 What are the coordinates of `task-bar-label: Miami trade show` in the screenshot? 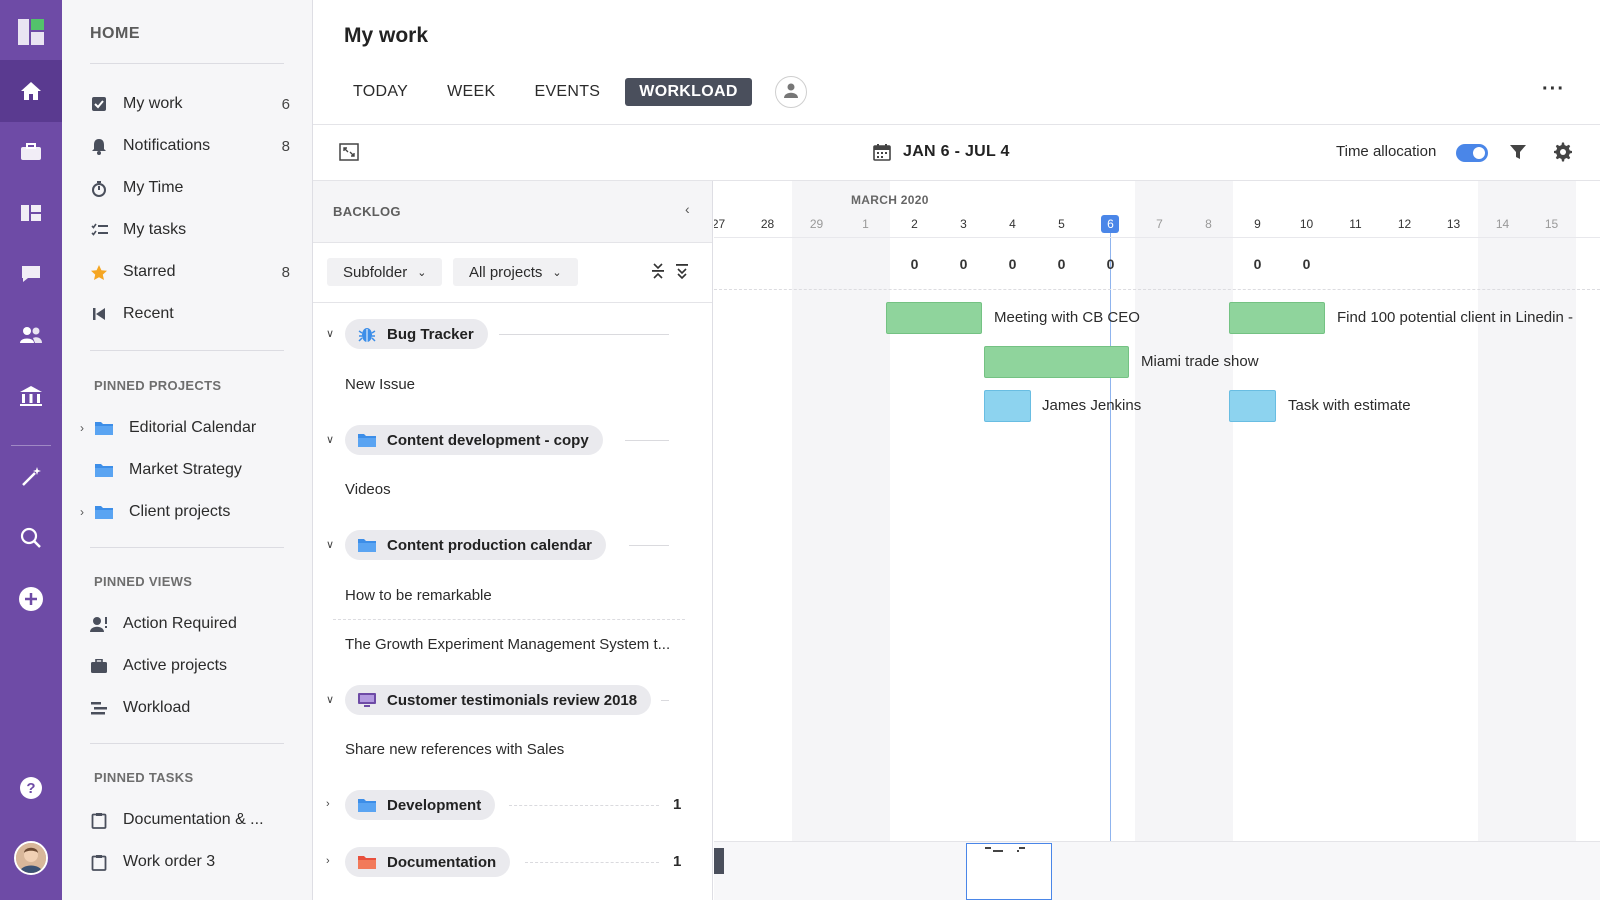 It's located at (1200, 361).